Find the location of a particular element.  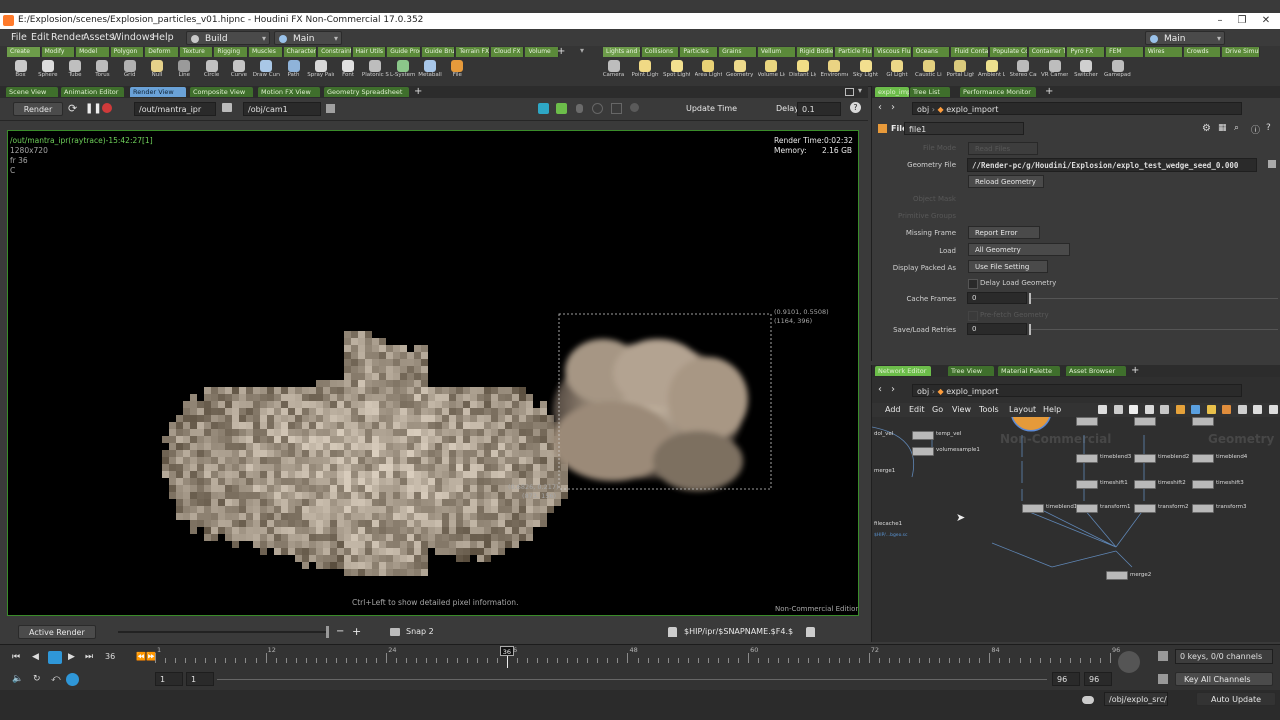

shelf-tab-pyro-fx: Pyro FX is located at coordinates (1086, 52).